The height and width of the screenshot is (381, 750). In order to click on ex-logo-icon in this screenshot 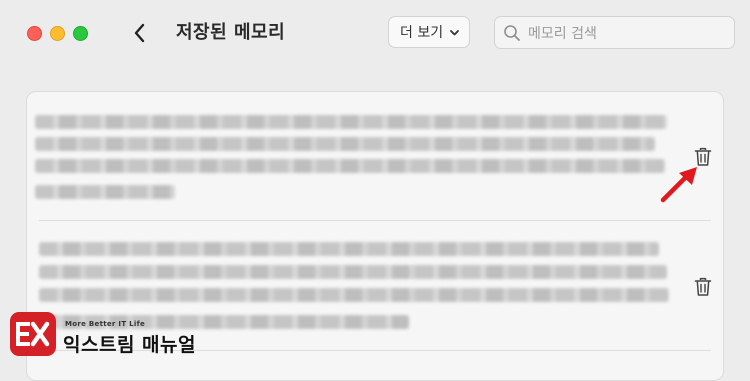, I will do `click(33, 334)`.